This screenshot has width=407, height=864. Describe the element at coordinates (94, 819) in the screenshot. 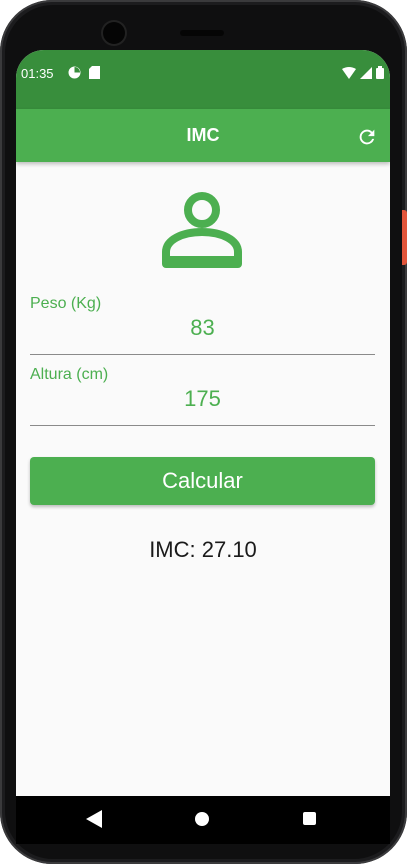

I see `back-icon` at that location.